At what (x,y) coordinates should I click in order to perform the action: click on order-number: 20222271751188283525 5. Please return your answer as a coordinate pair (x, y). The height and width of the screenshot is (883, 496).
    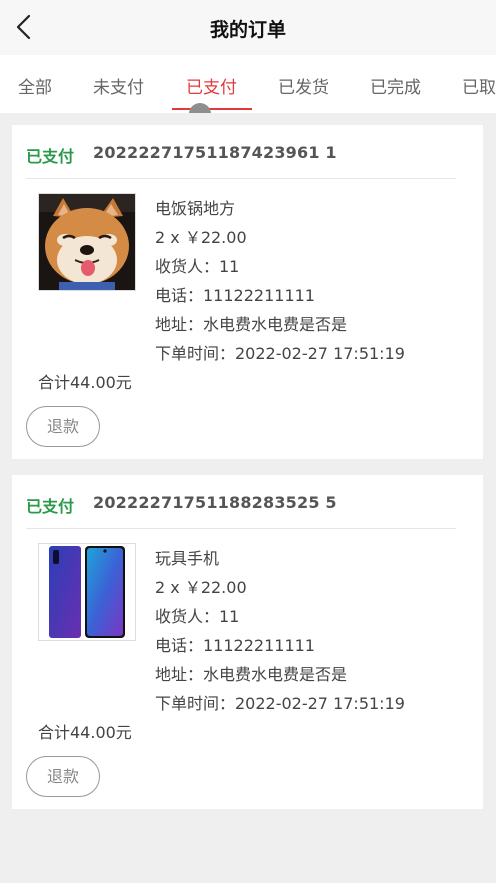
    Looking at the image, I should click on (215, 502).